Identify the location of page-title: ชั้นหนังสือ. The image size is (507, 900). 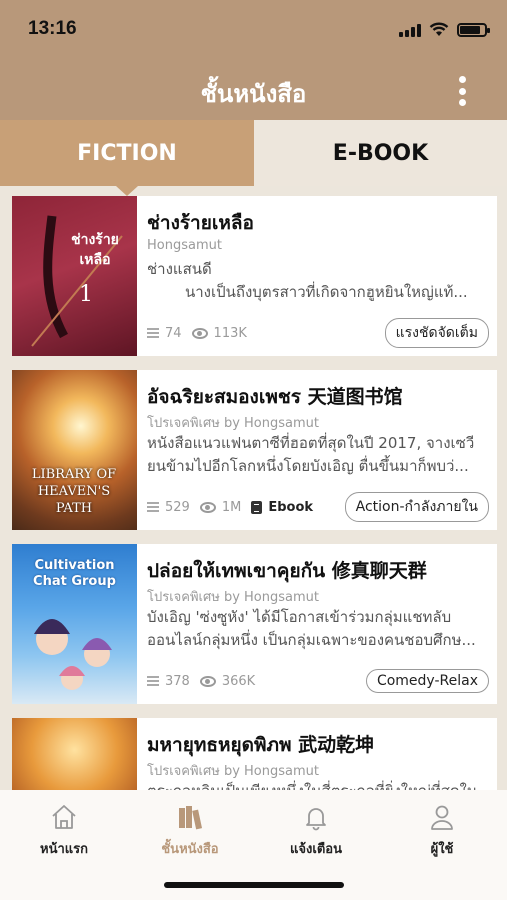
(253, 94).